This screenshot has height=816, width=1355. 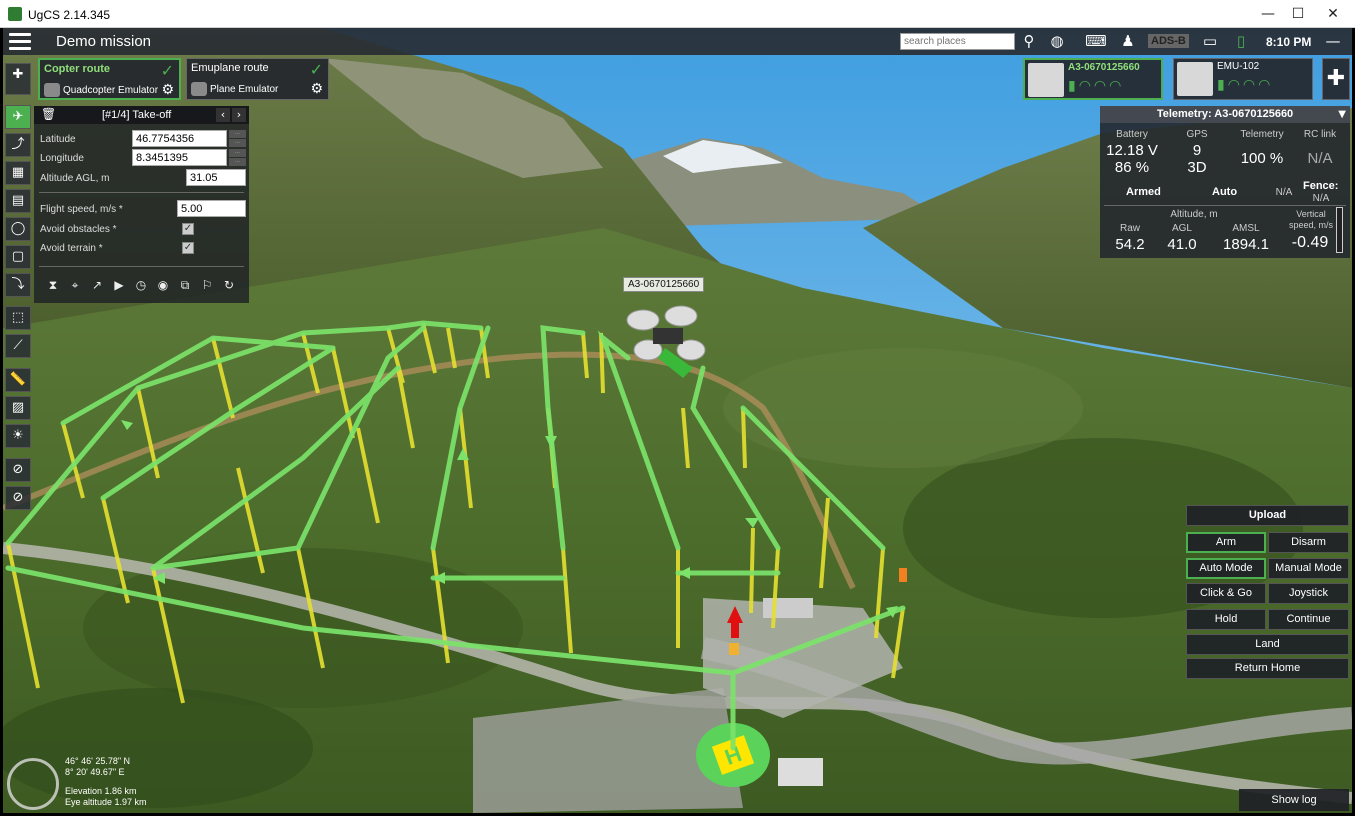 What do you see at coordinates (1308, 593) in the screenshot?
I see `joystick-button: Joystick` at bounding box center [1308, 593].